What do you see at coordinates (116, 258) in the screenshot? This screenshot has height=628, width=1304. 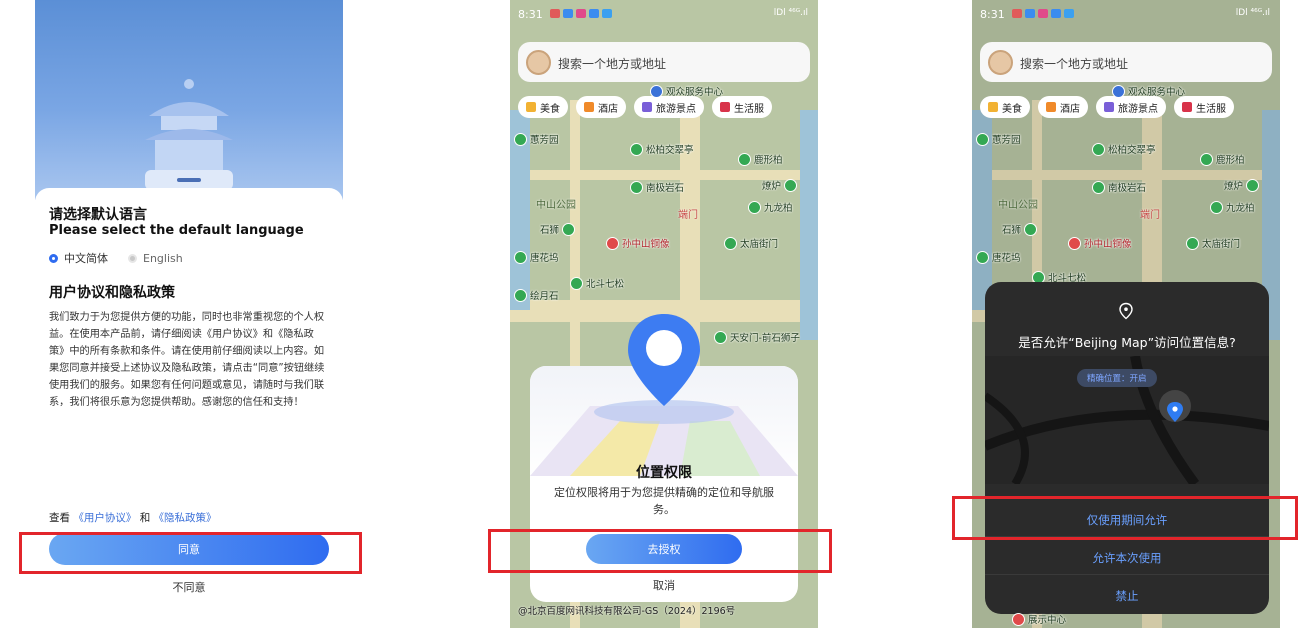 I see `language-options: 中文简体 English` at bounding box center [116, 258].